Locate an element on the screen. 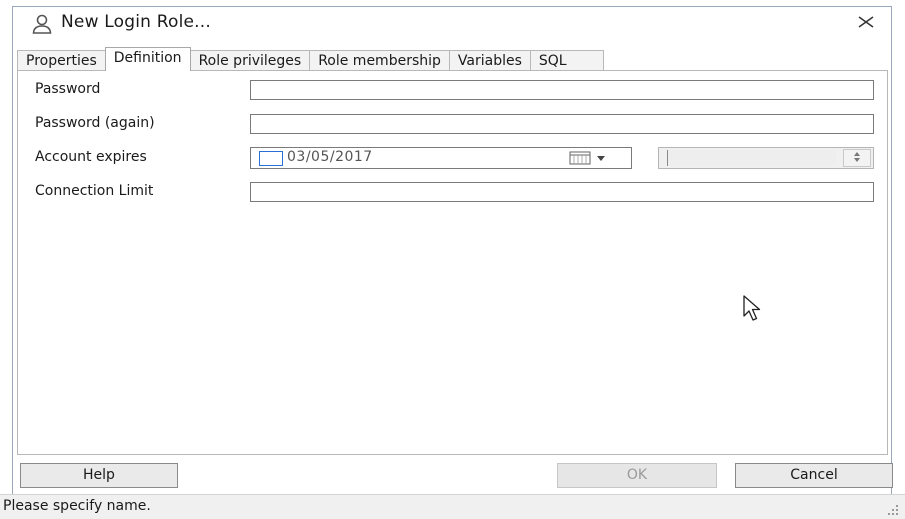 This screenshot has height=519, width=905. password-again-label: Password (again) is located at coordinates (95, 123).